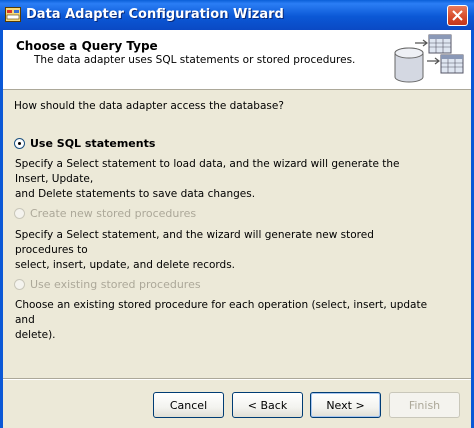  I want to click on title-bar: Data Adapter Configuration Wizard, so click(237, 15).